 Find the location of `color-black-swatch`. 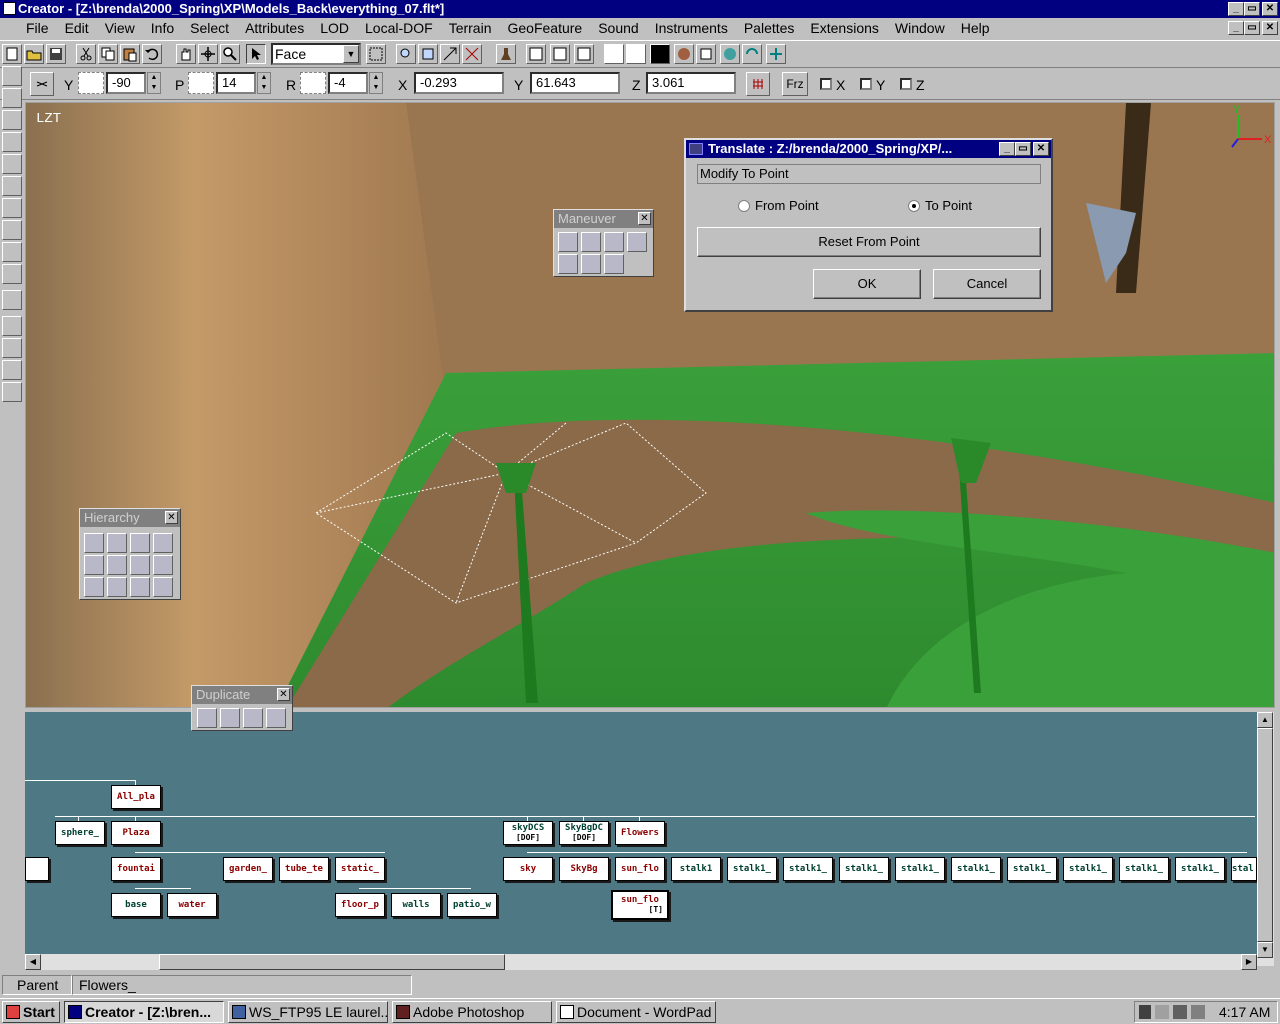

color-black-swatch is located at coordinates (660, 54).